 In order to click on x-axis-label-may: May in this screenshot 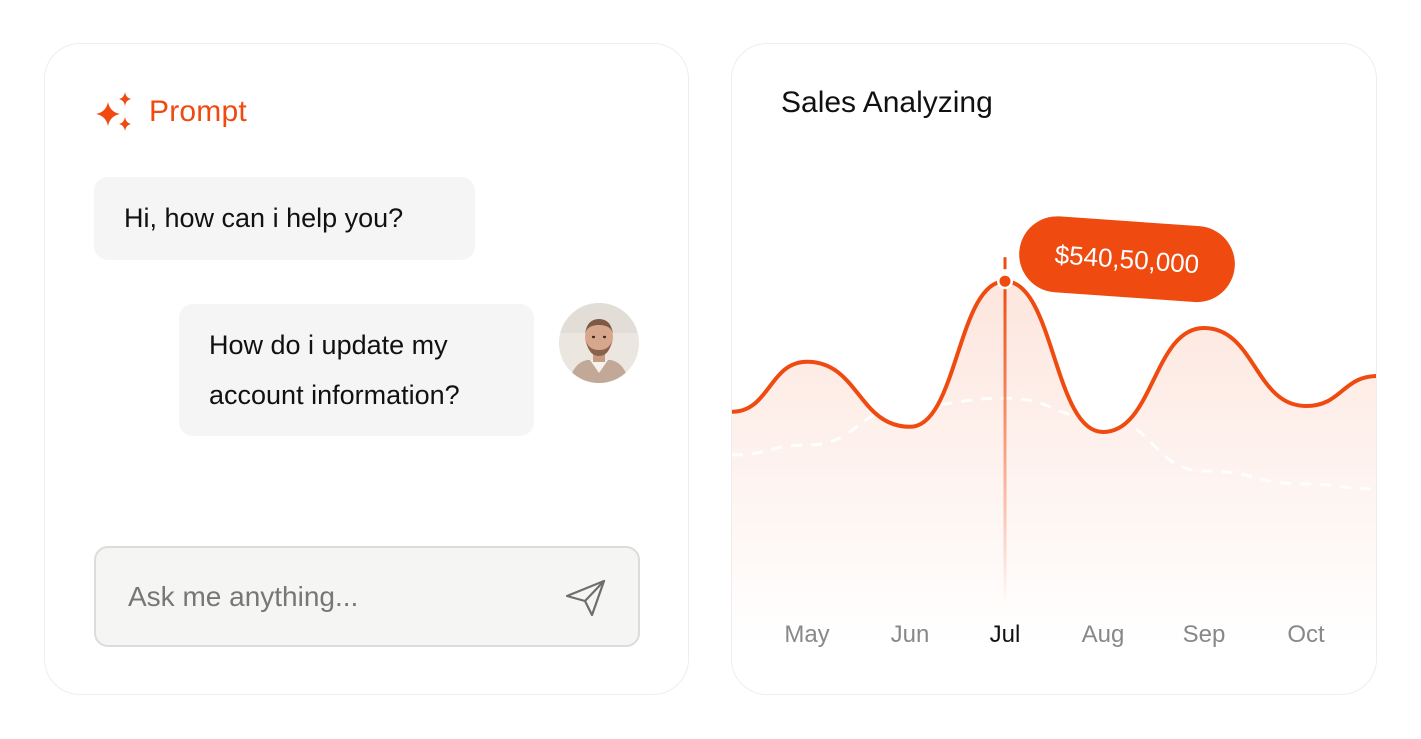, I will do `click(806, 634)`.